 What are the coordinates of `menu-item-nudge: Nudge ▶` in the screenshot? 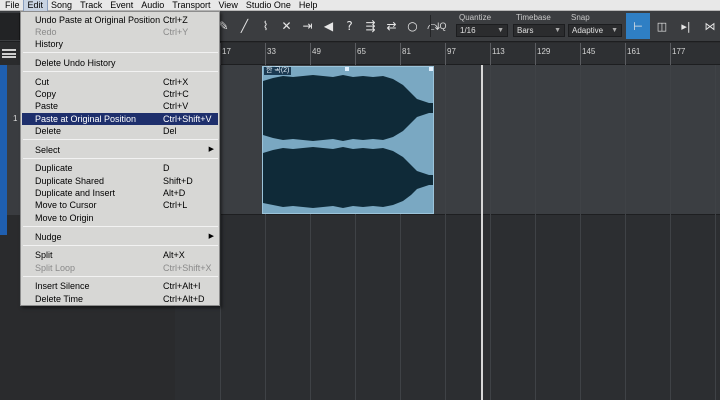 It's located at (120, 237).